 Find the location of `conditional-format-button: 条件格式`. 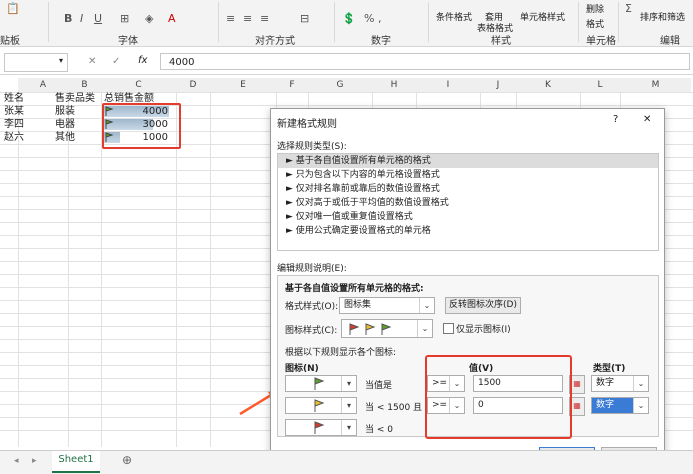

conditional-format-button: 条件格式 is located at coordinates (454, 16).